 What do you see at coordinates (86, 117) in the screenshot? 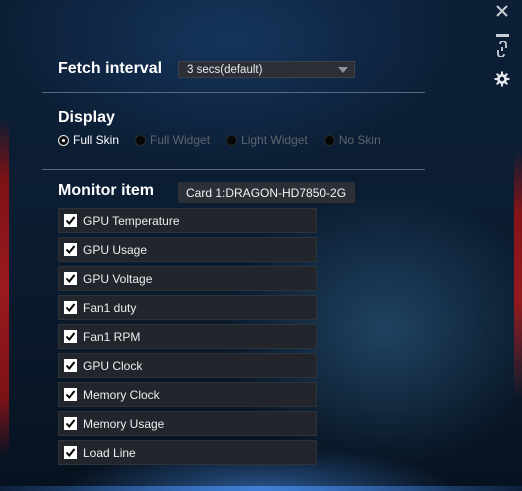
I see `display-label: Display` at bounding box center [86, 117].